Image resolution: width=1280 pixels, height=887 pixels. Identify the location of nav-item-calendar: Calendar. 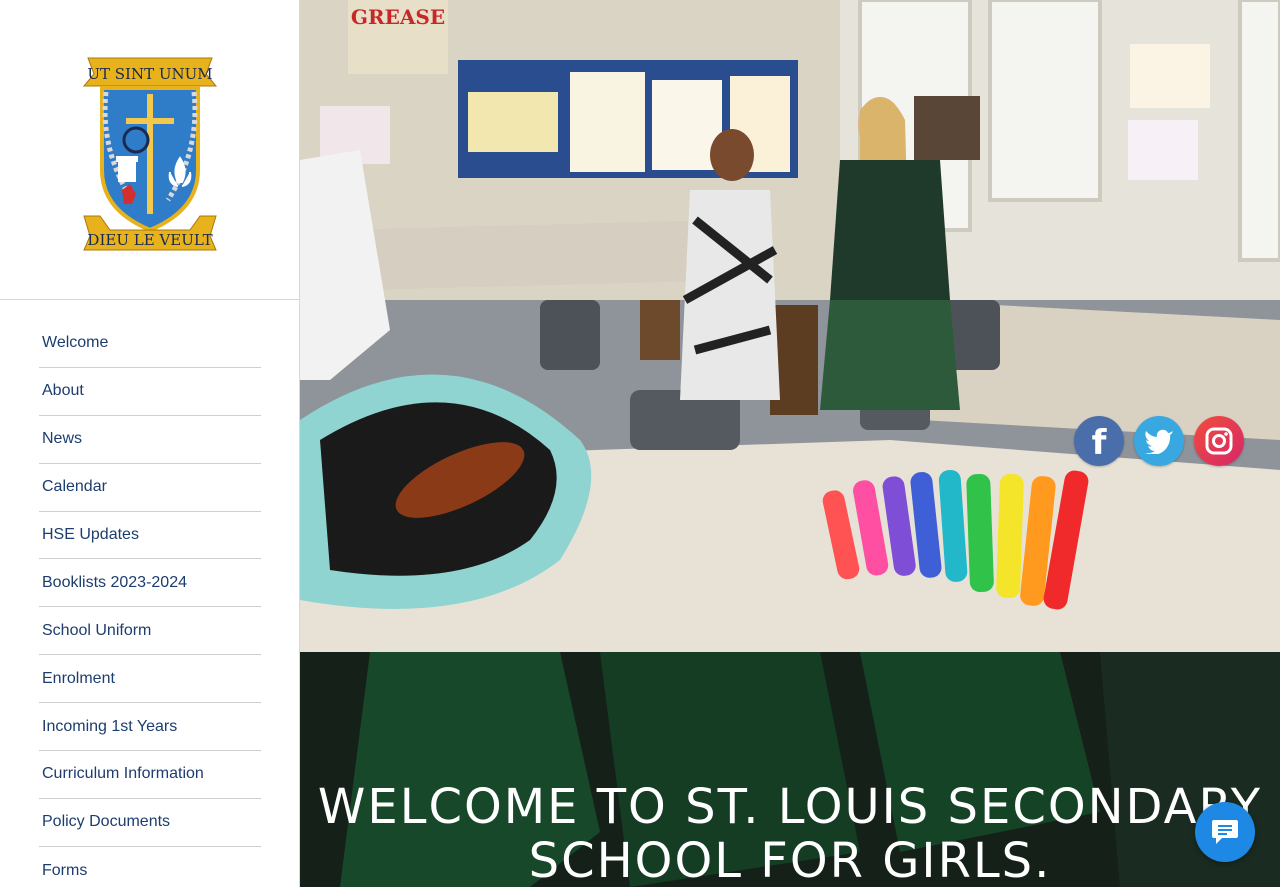
(150, 488).